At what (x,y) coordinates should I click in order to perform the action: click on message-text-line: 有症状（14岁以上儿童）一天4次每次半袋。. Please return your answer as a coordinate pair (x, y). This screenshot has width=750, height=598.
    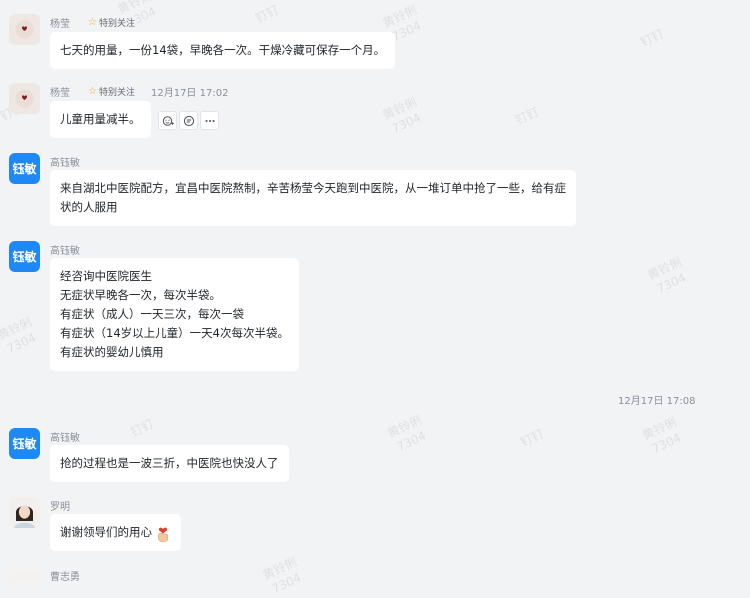
    Looking at the image, I should click on (174, 333).